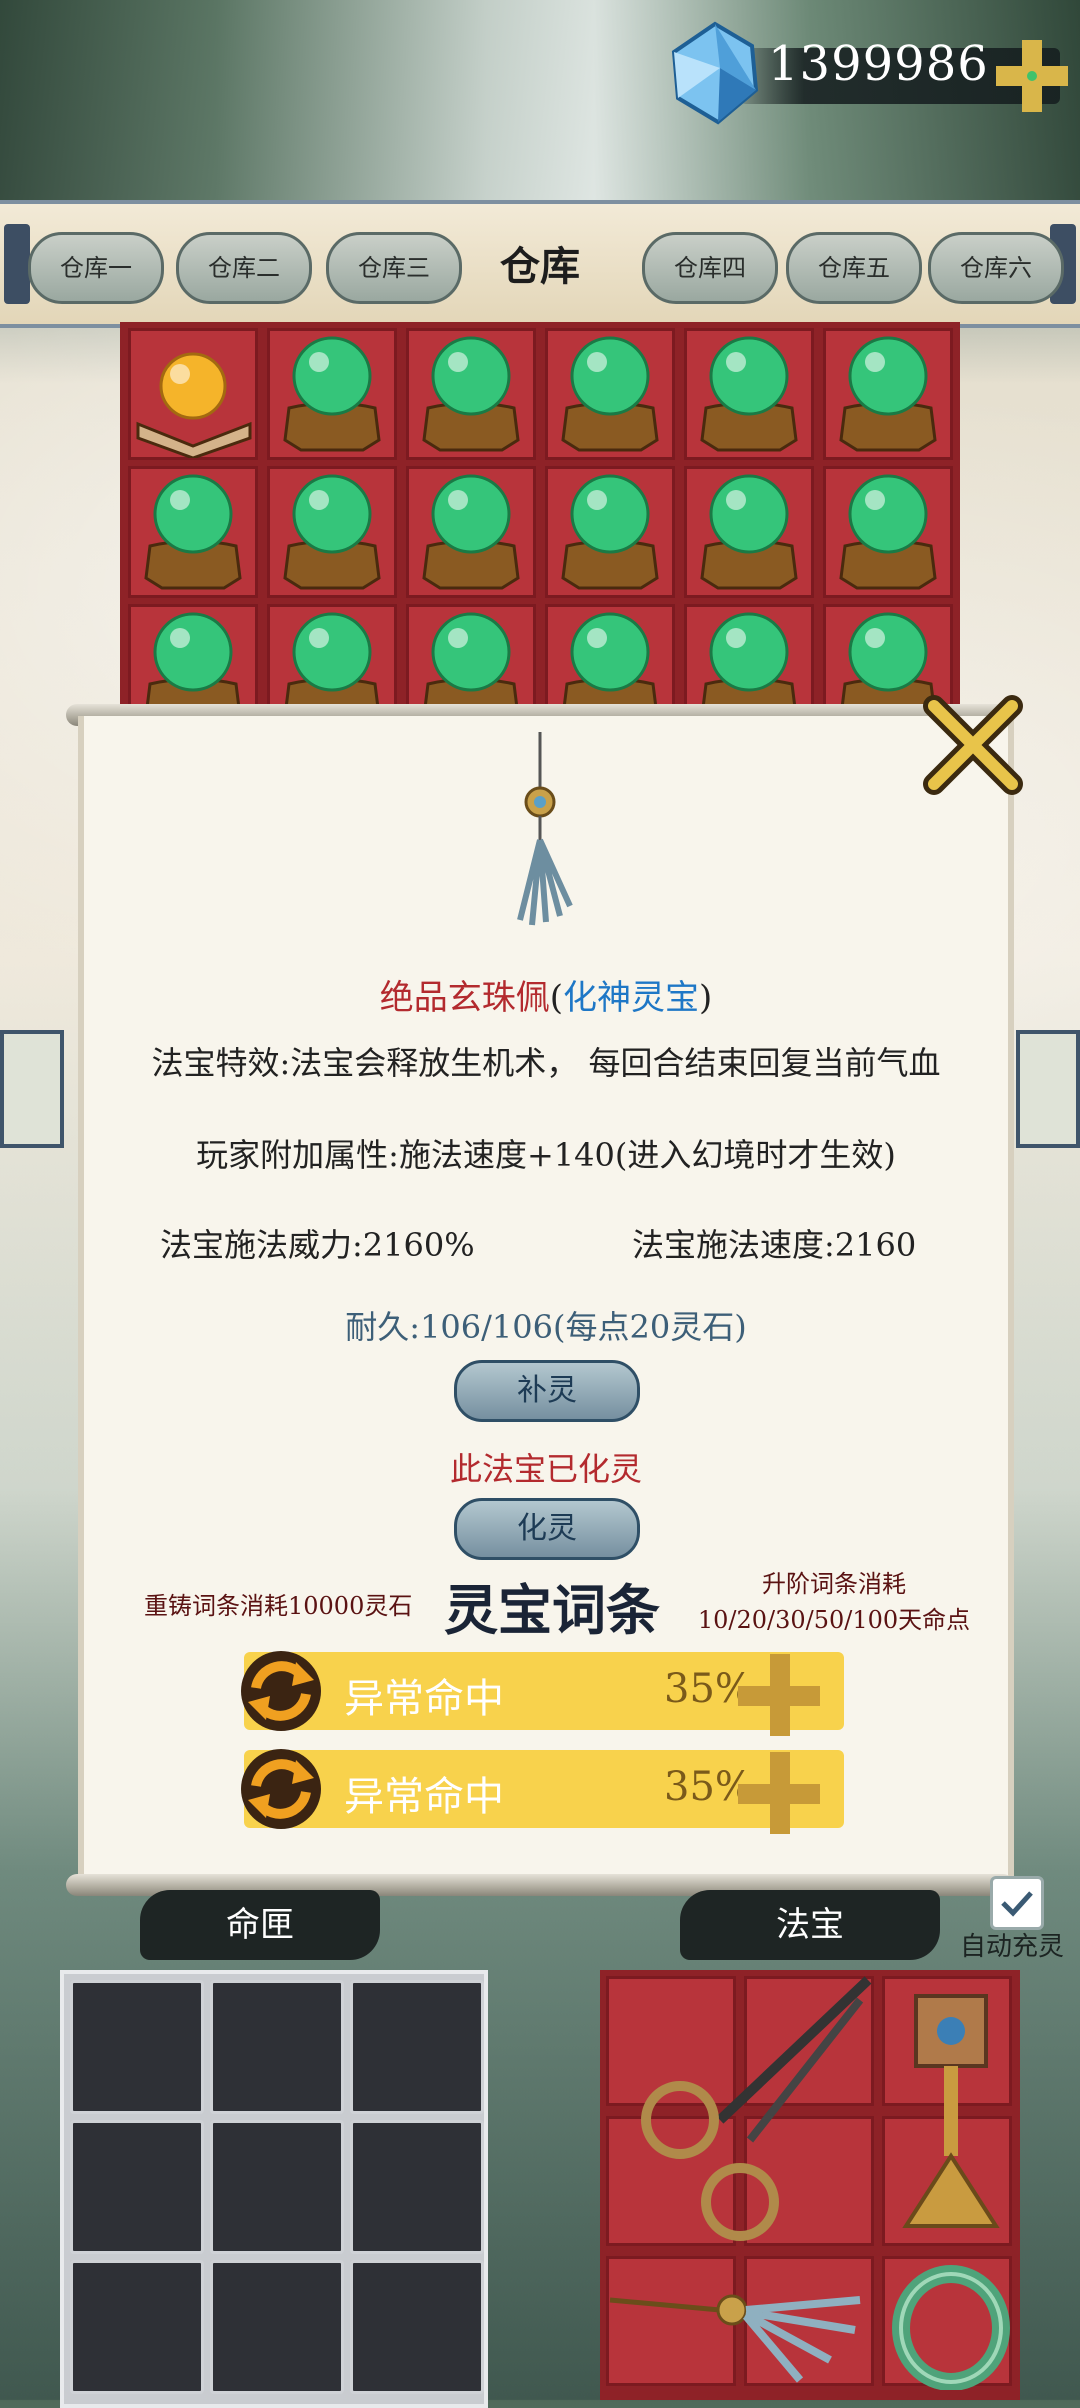  Describe the element at coordinates (244, 268) in the screenshot. I see `tab-warehouse-2: 仓库二` at that location.